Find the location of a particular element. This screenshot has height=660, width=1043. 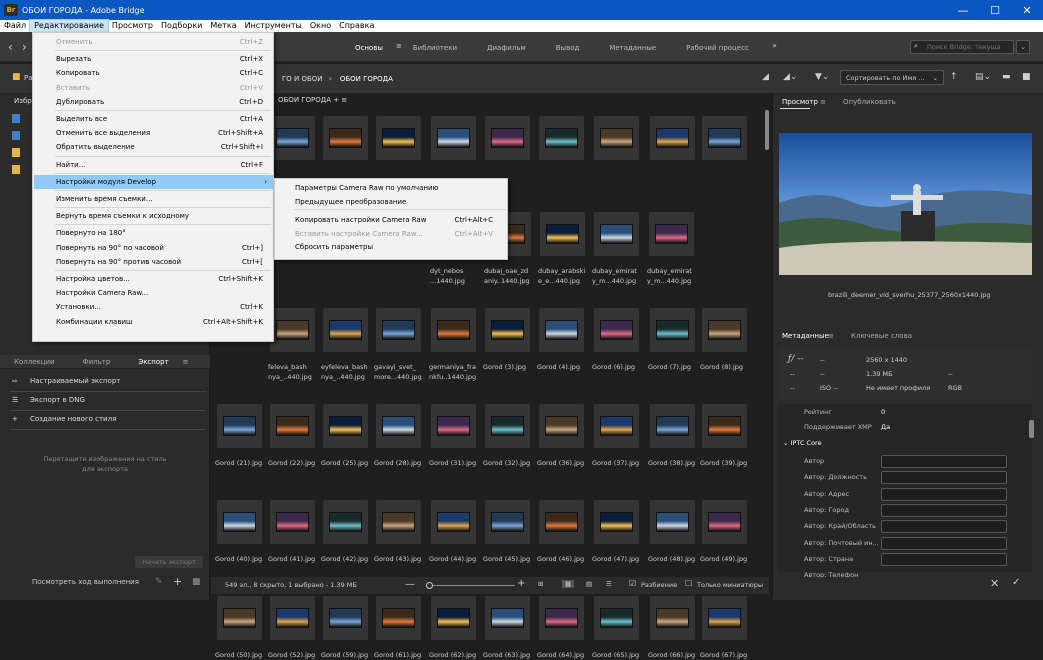

develop-submenu-item: Параметры Camera Raw по умолчанию is located at coordinates (391, 188).